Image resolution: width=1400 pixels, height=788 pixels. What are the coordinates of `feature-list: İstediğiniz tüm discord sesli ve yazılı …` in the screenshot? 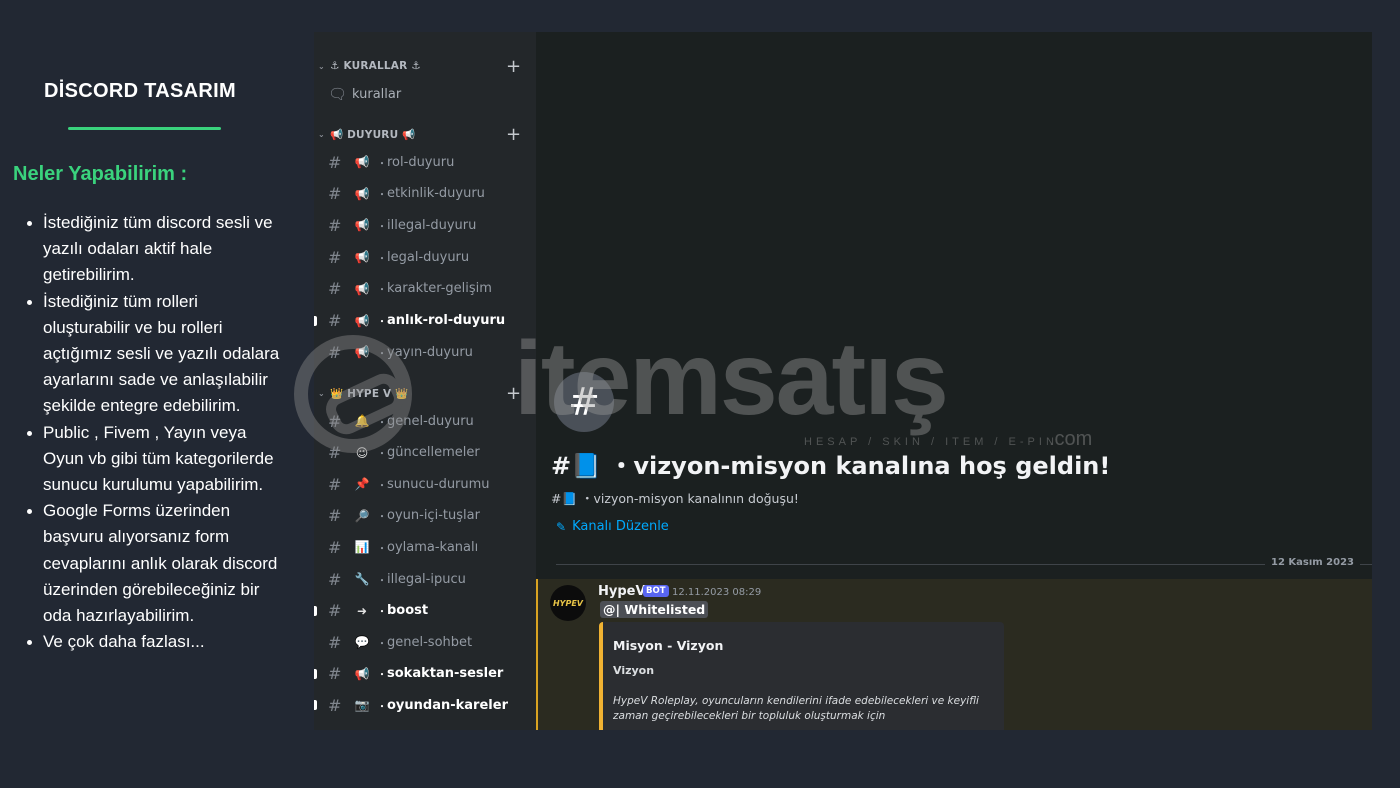 It's located at (151, 432).